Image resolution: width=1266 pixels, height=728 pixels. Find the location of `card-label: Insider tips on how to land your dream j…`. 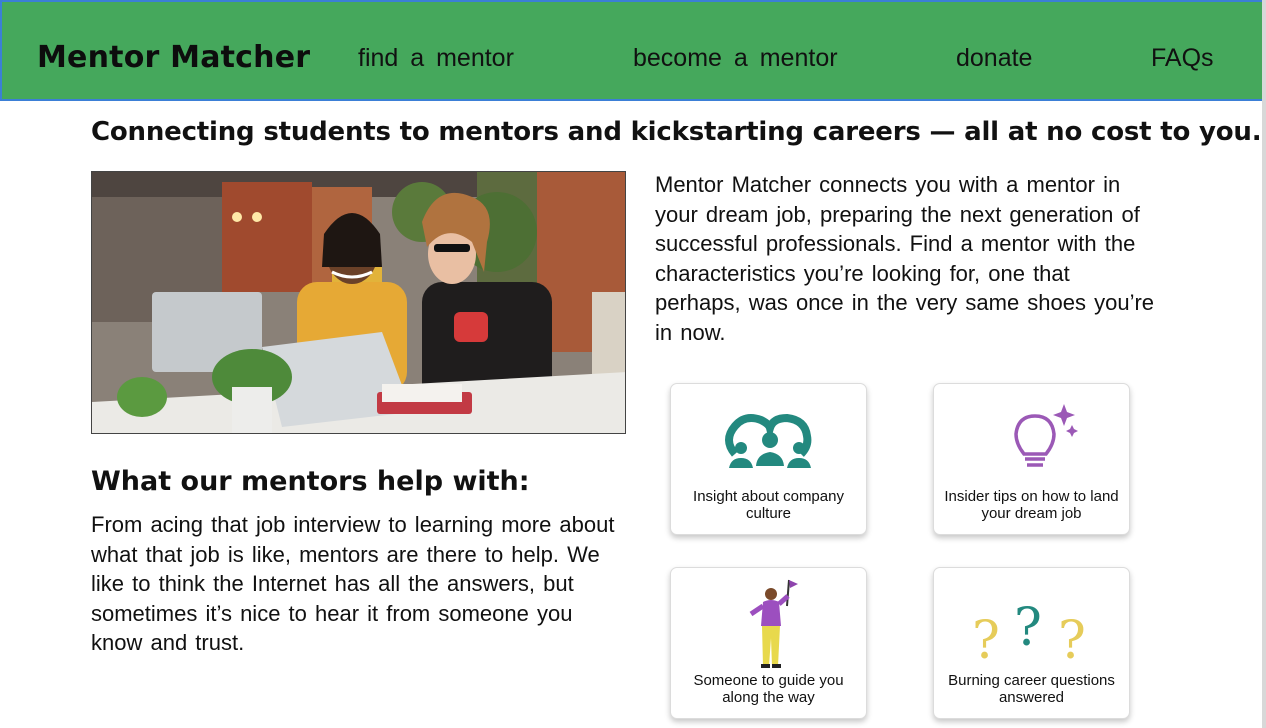

card-label: Insider tips on how to land your dream j… is located at coordinates (1031, 505).